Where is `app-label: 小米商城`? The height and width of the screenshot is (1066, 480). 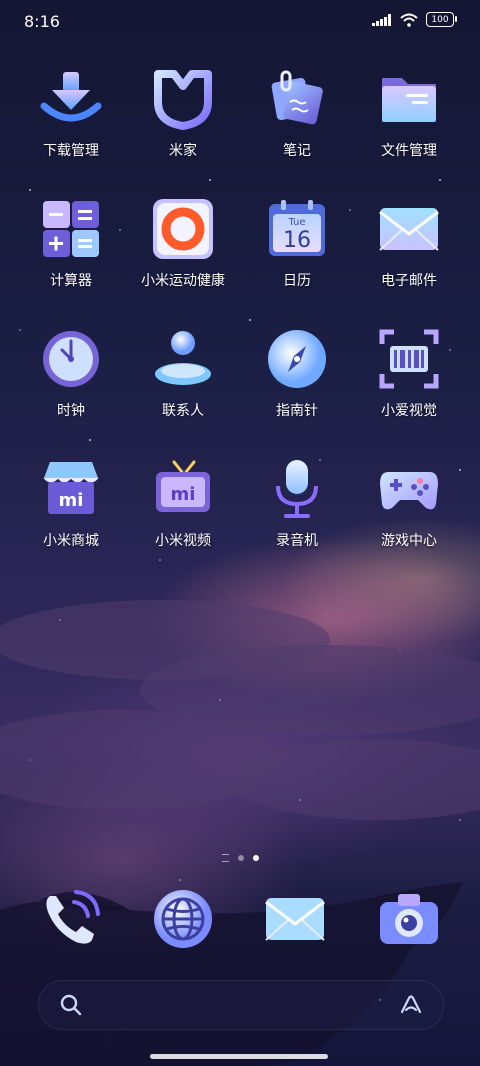 app-label: 小米商城 is located at coordinates (71, 541).